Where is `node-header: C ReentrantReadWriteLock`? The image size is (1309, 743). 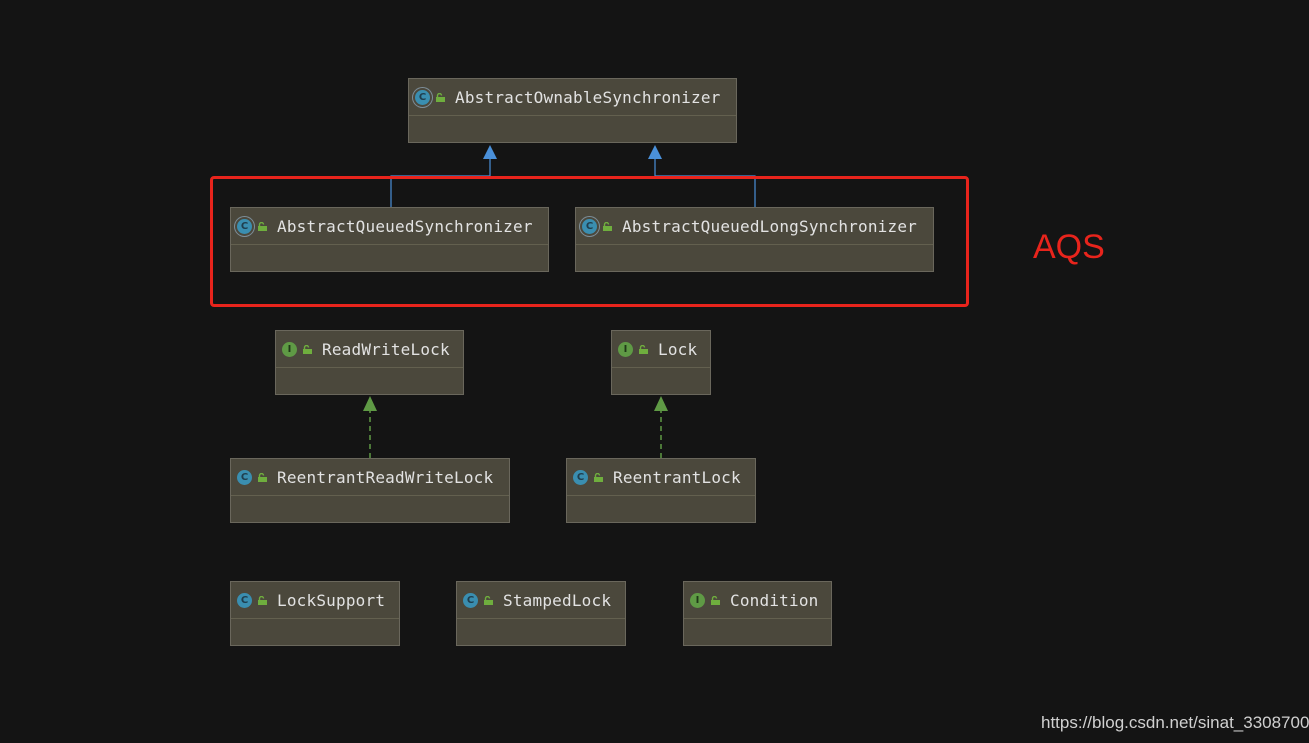
node-header: C ReentrantReadWriteLock is located at coordinates (370, 477).